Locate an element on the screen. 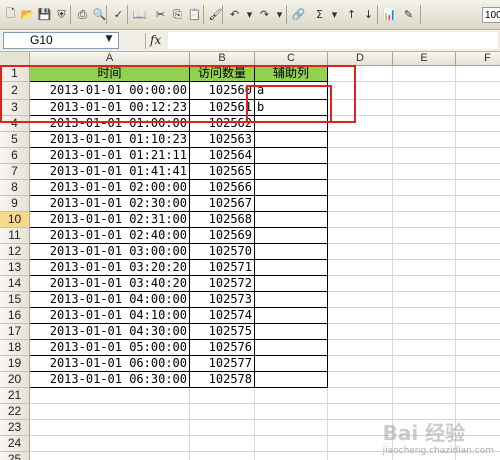  drawing-icon: ✎ is located at coordinates (408, 14).